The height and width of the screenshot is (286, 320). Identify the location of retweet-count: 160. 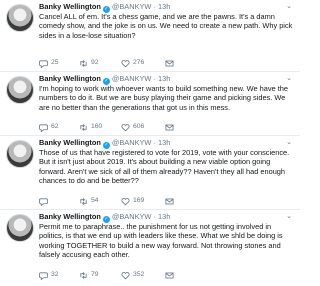
(97, 126).